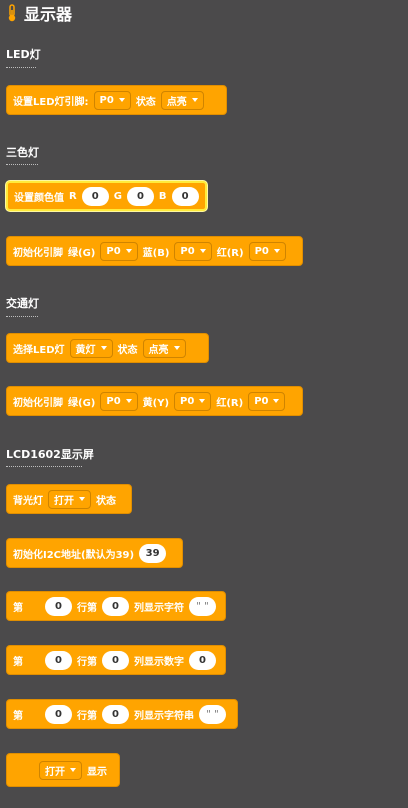 The image size is (408, 808). I want to click on led-set-pin-block: 设置LED灯引脚: P0 状态 点亮, so click(116, 100).